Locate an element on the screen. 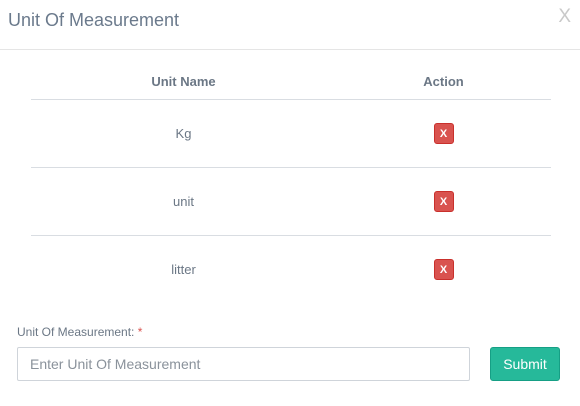  modal-header: Unit Of Measurement X is located at coordinates (290, 25).